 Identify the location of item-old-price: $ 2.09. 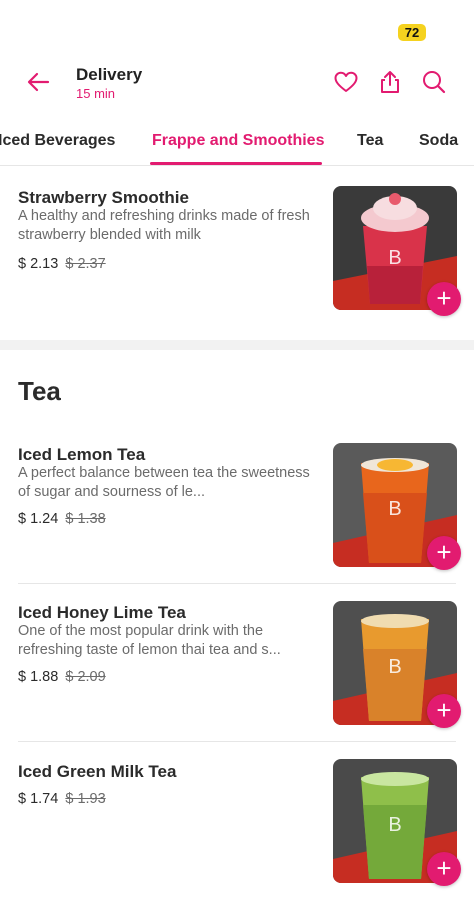
(85, 677).